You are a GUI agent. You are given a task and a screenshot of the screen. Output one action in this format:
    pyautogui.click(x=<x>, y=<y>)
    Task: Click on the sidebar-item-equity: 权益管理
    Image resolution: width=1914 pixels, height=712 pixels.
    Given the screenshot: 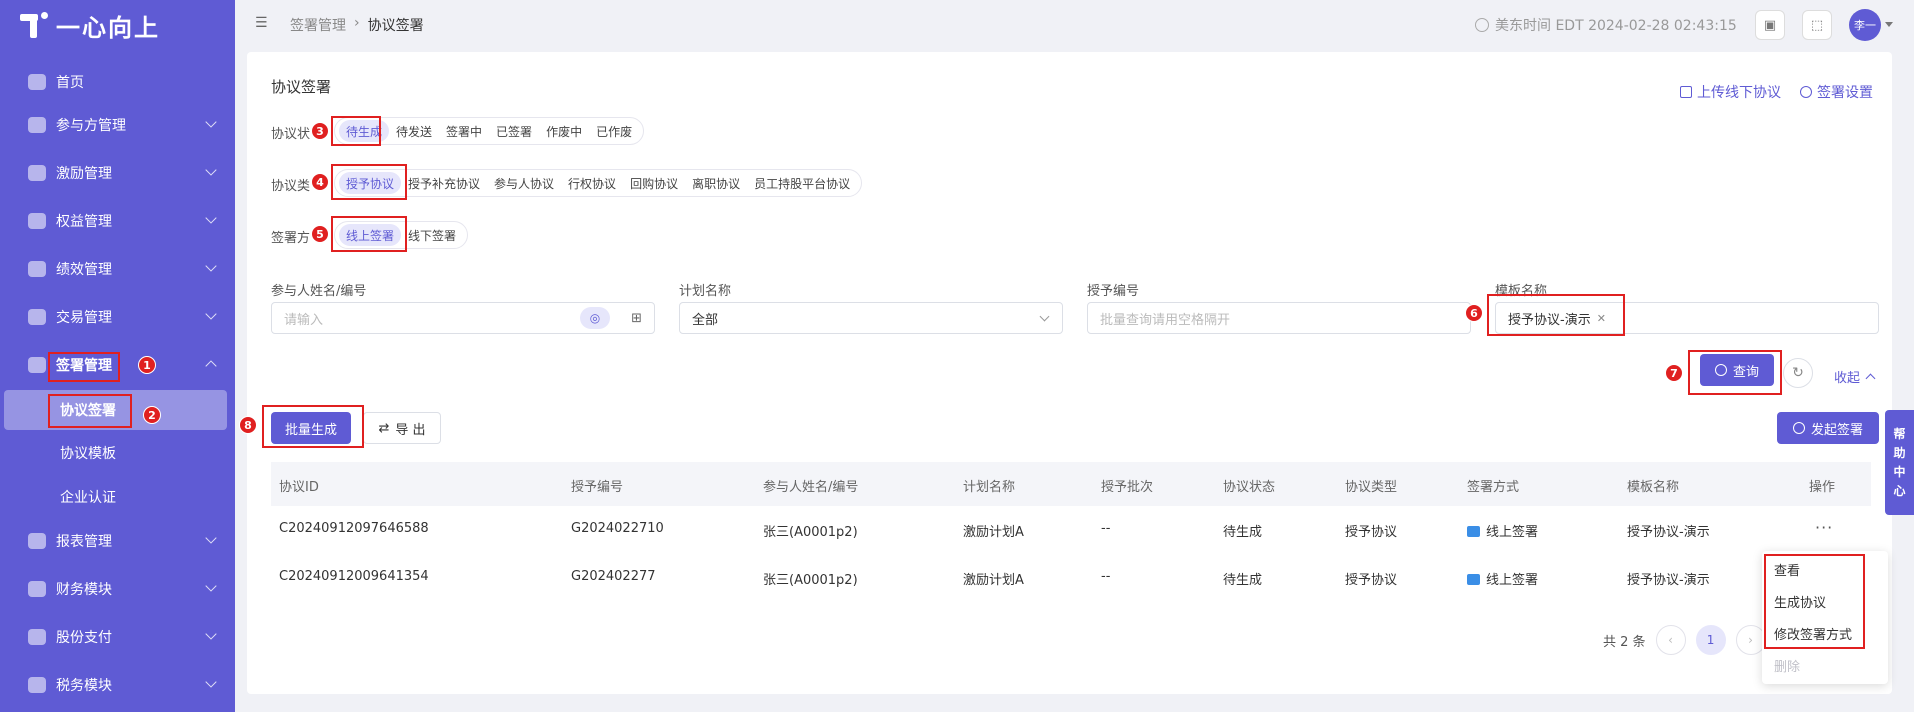 What is the action you would take?
    pyautogui.click(x=117, y=221)
    